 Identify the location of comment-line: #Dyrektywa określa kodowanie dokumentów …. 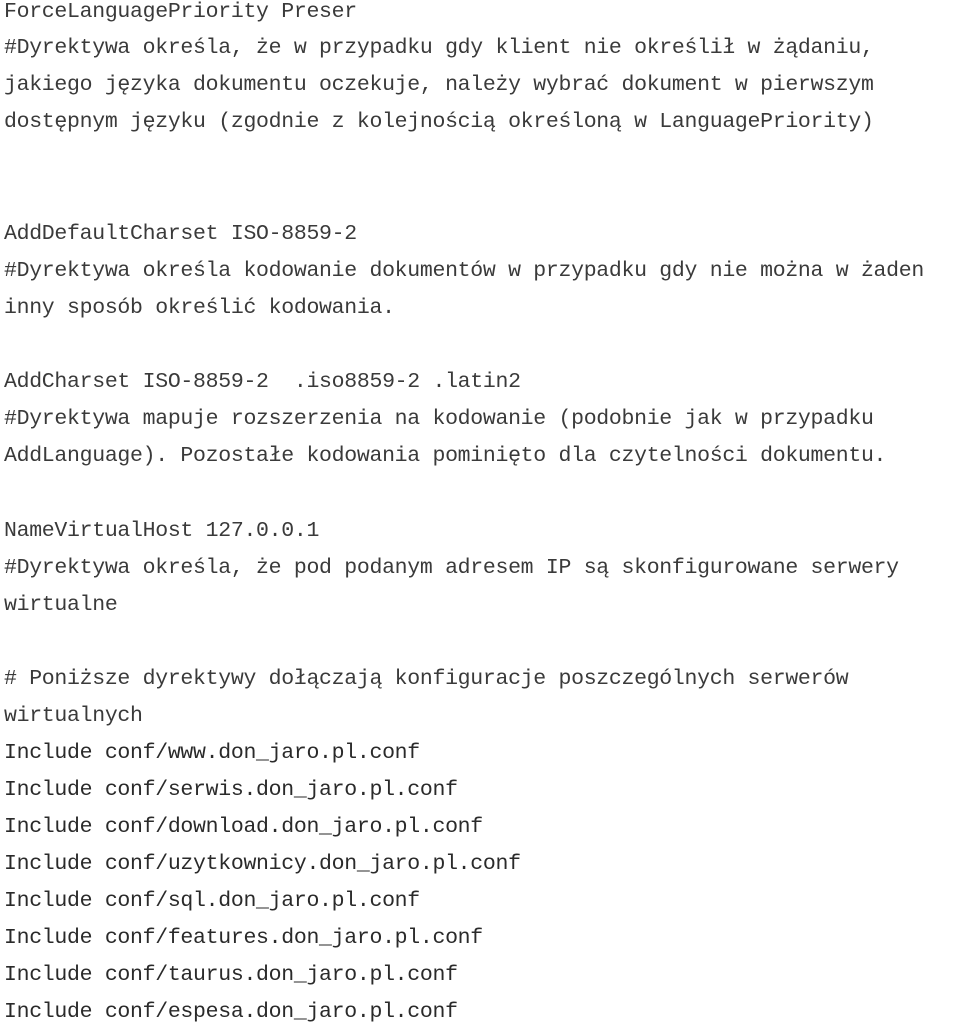
(464, 271).